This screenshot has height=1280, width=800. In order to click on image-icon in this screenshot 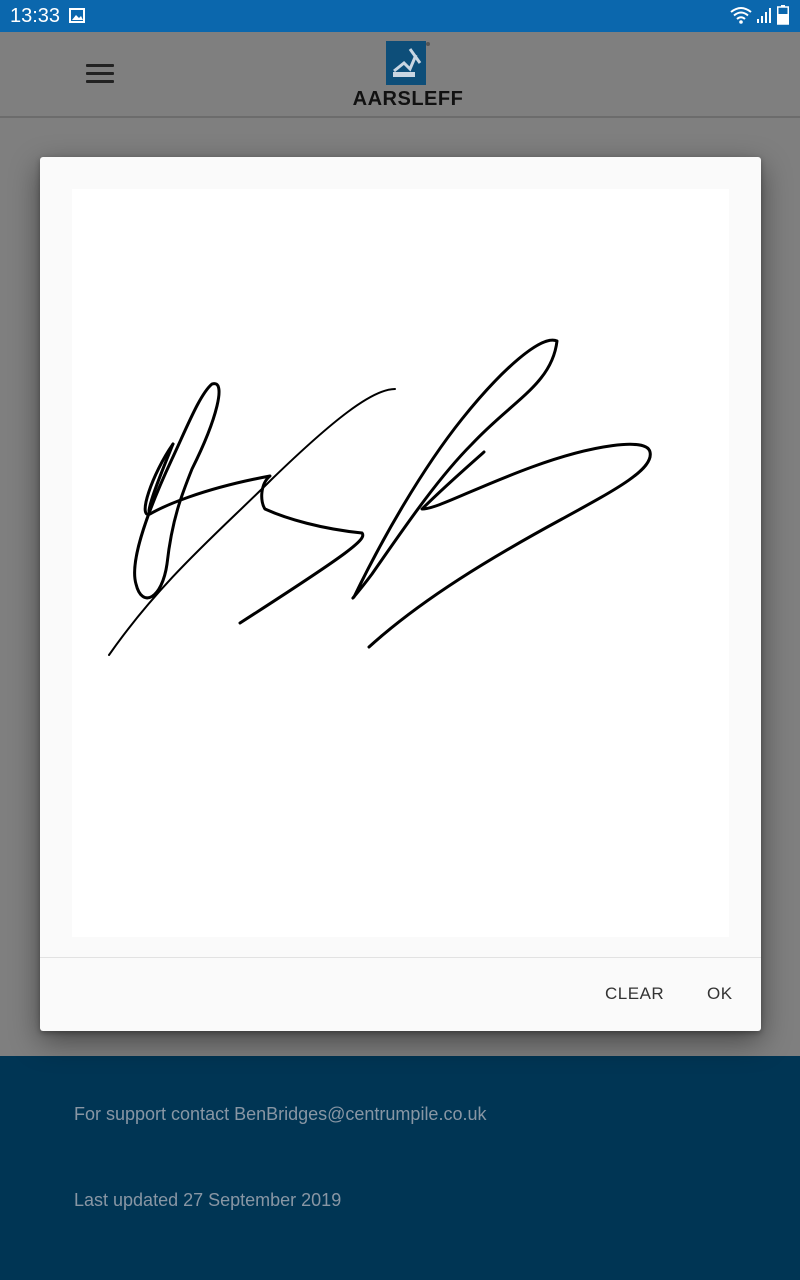, I will do `click(77, 15)`.